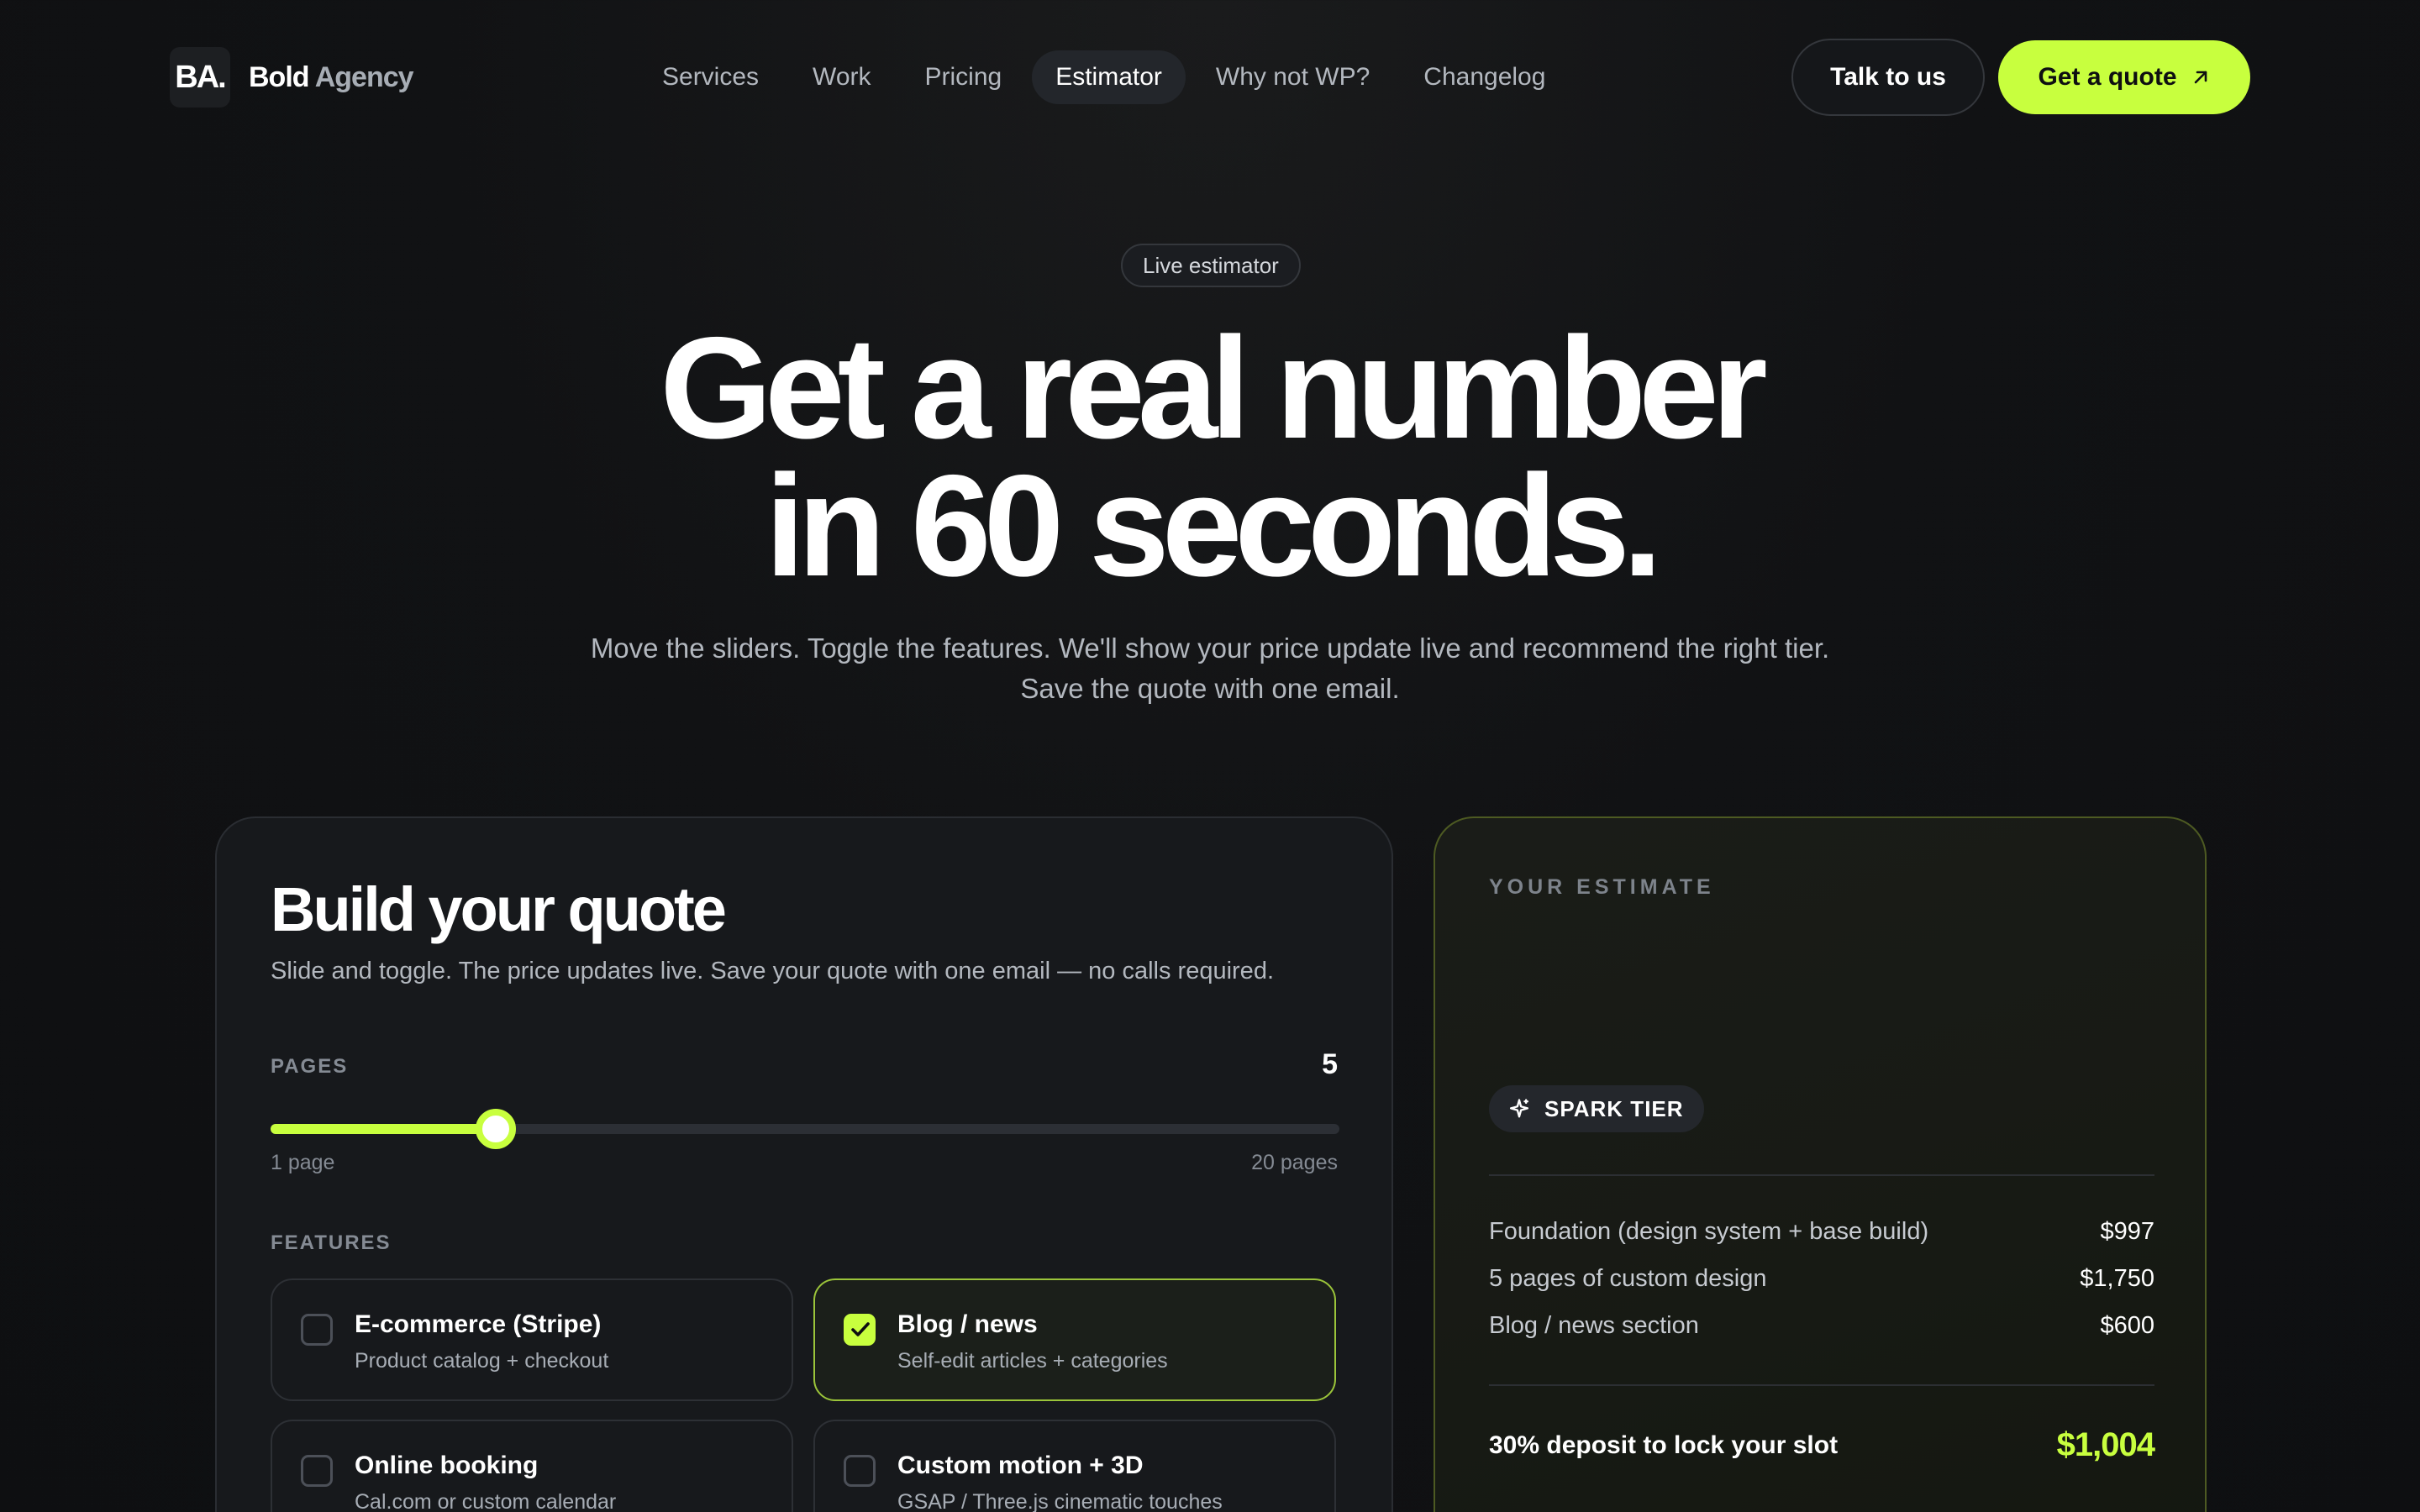  What do you see at coordinates (1032, 1361) in the screenshot?
I see `feature-description: Self-edit articles + categories` at bounding box center [1032, 1361].